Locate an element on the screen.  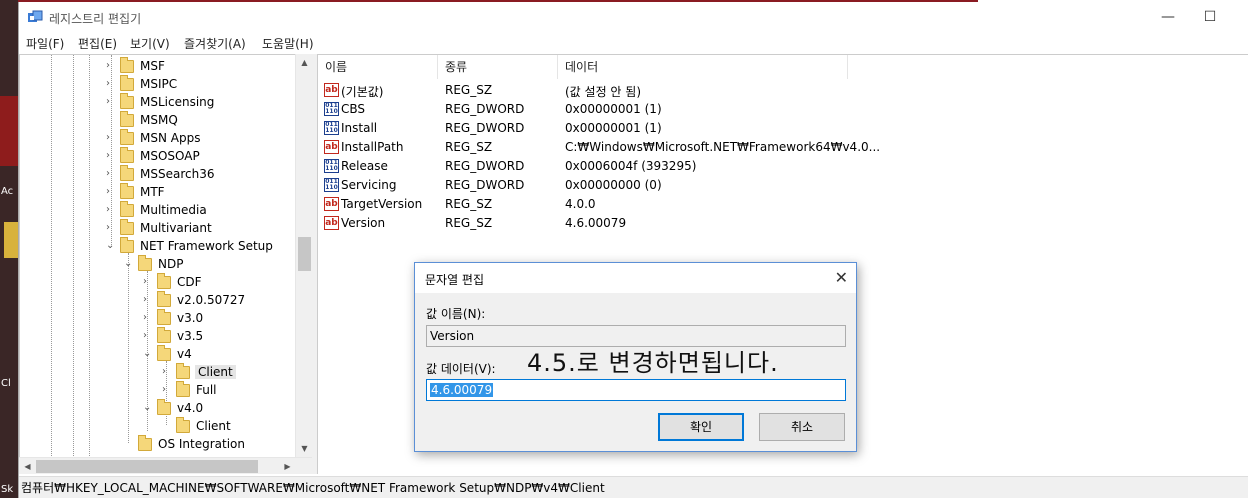
menu-file: 파일(F) is located at coordinates (45, 43).